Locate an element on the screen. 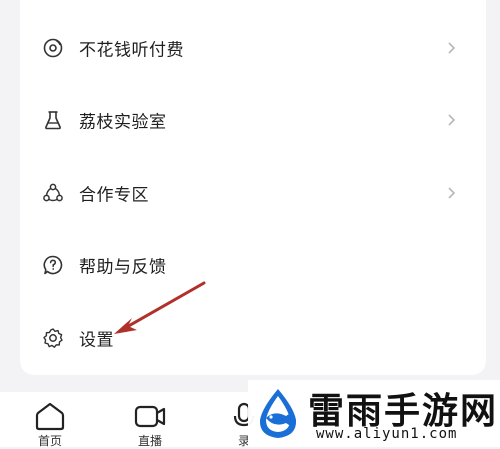 This screenshot has height=449, width=500. video-camera-icon is located at coordinates (150, 416).